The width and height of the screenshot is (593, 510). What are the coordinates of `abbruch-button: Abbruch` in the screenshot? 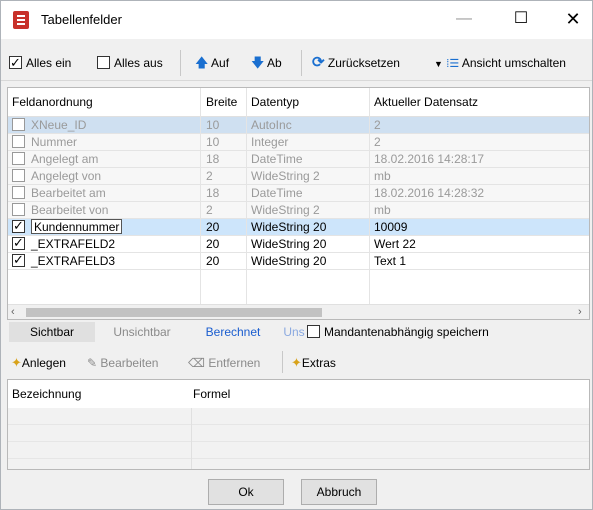 It's located at (339, 492).